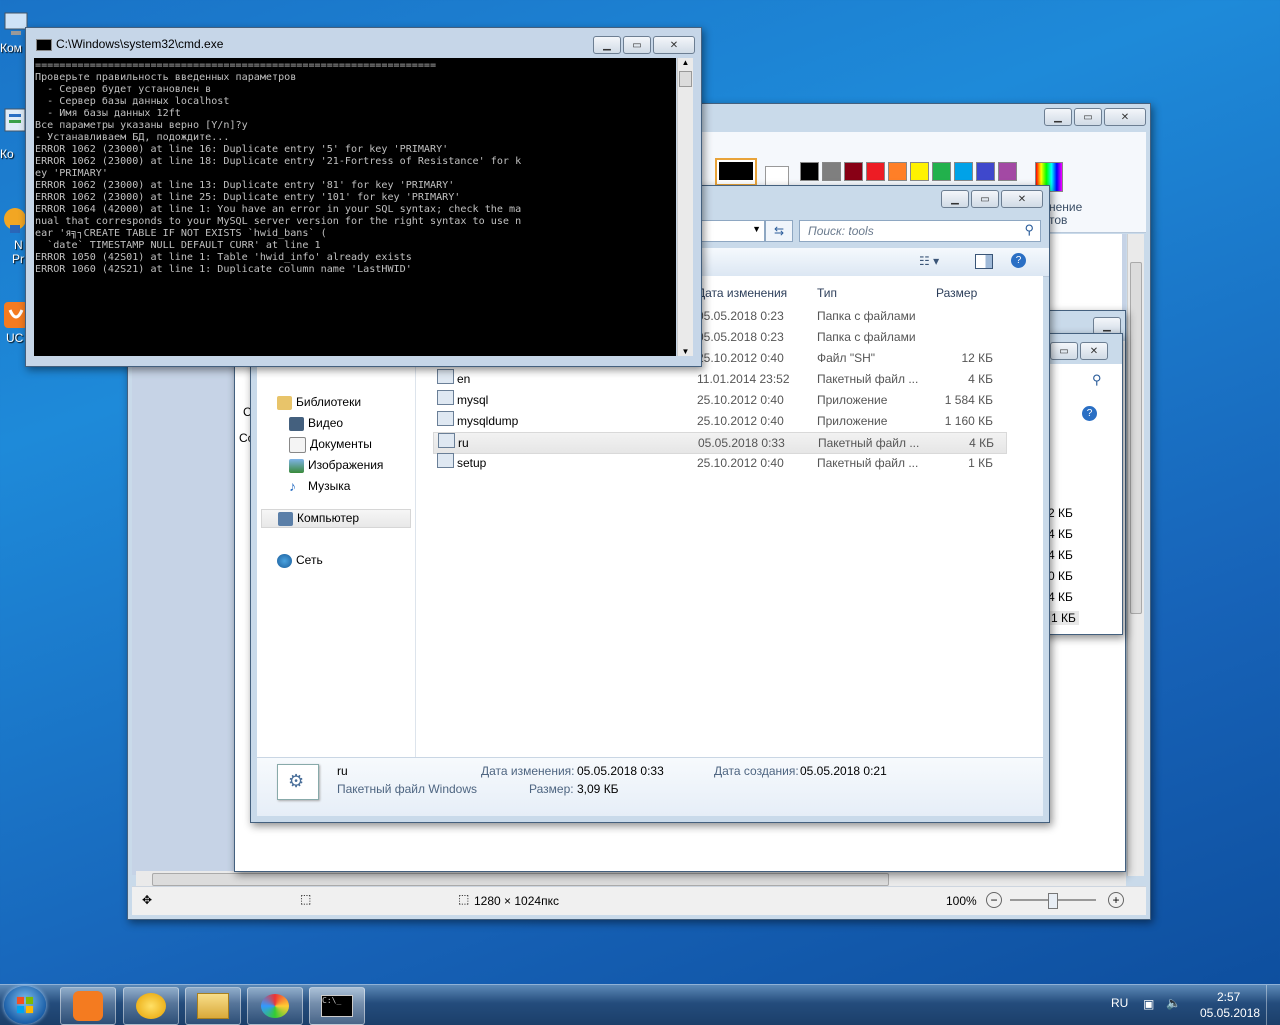 The height and width of the screenshot is (1025, 1280). I want to click on details-created-label: Дата создания:, so click(756, 771).